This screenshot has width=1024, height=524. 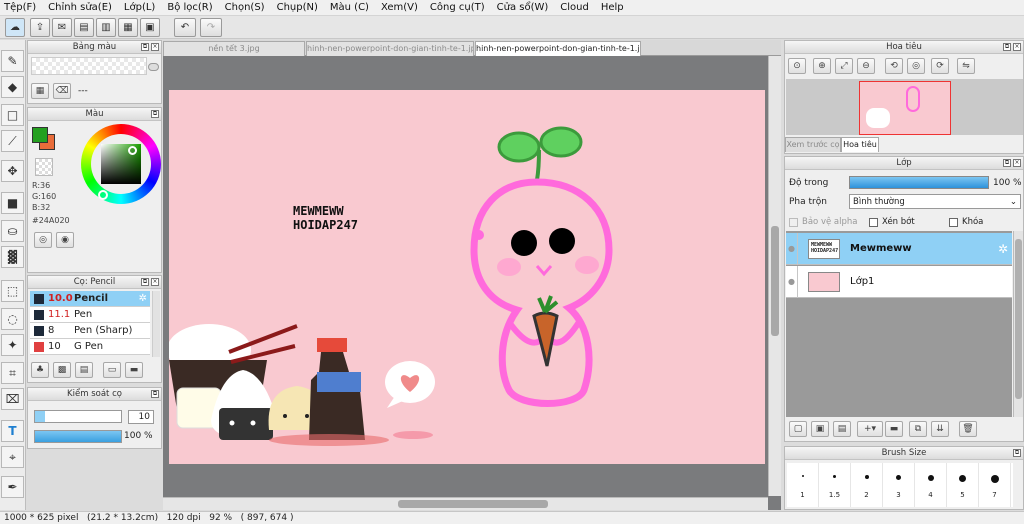 What do you see at coordinates (900, 485) in the screenshot?
I see `brush-size-grid: 1 1.5 2 3 4 5 7` at bounding box center [900, 485].